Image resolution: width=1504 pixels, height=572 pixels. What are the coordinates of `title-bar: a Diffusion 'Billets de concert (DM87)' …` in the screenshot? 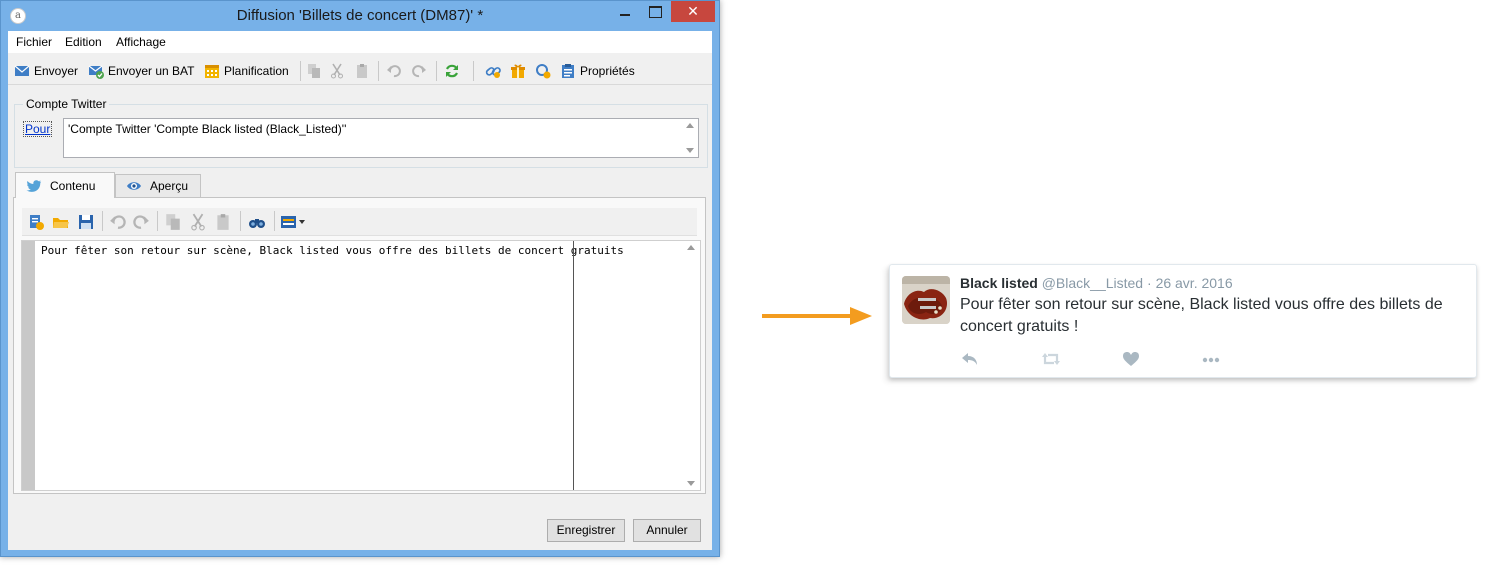 It's located at (360, 16).